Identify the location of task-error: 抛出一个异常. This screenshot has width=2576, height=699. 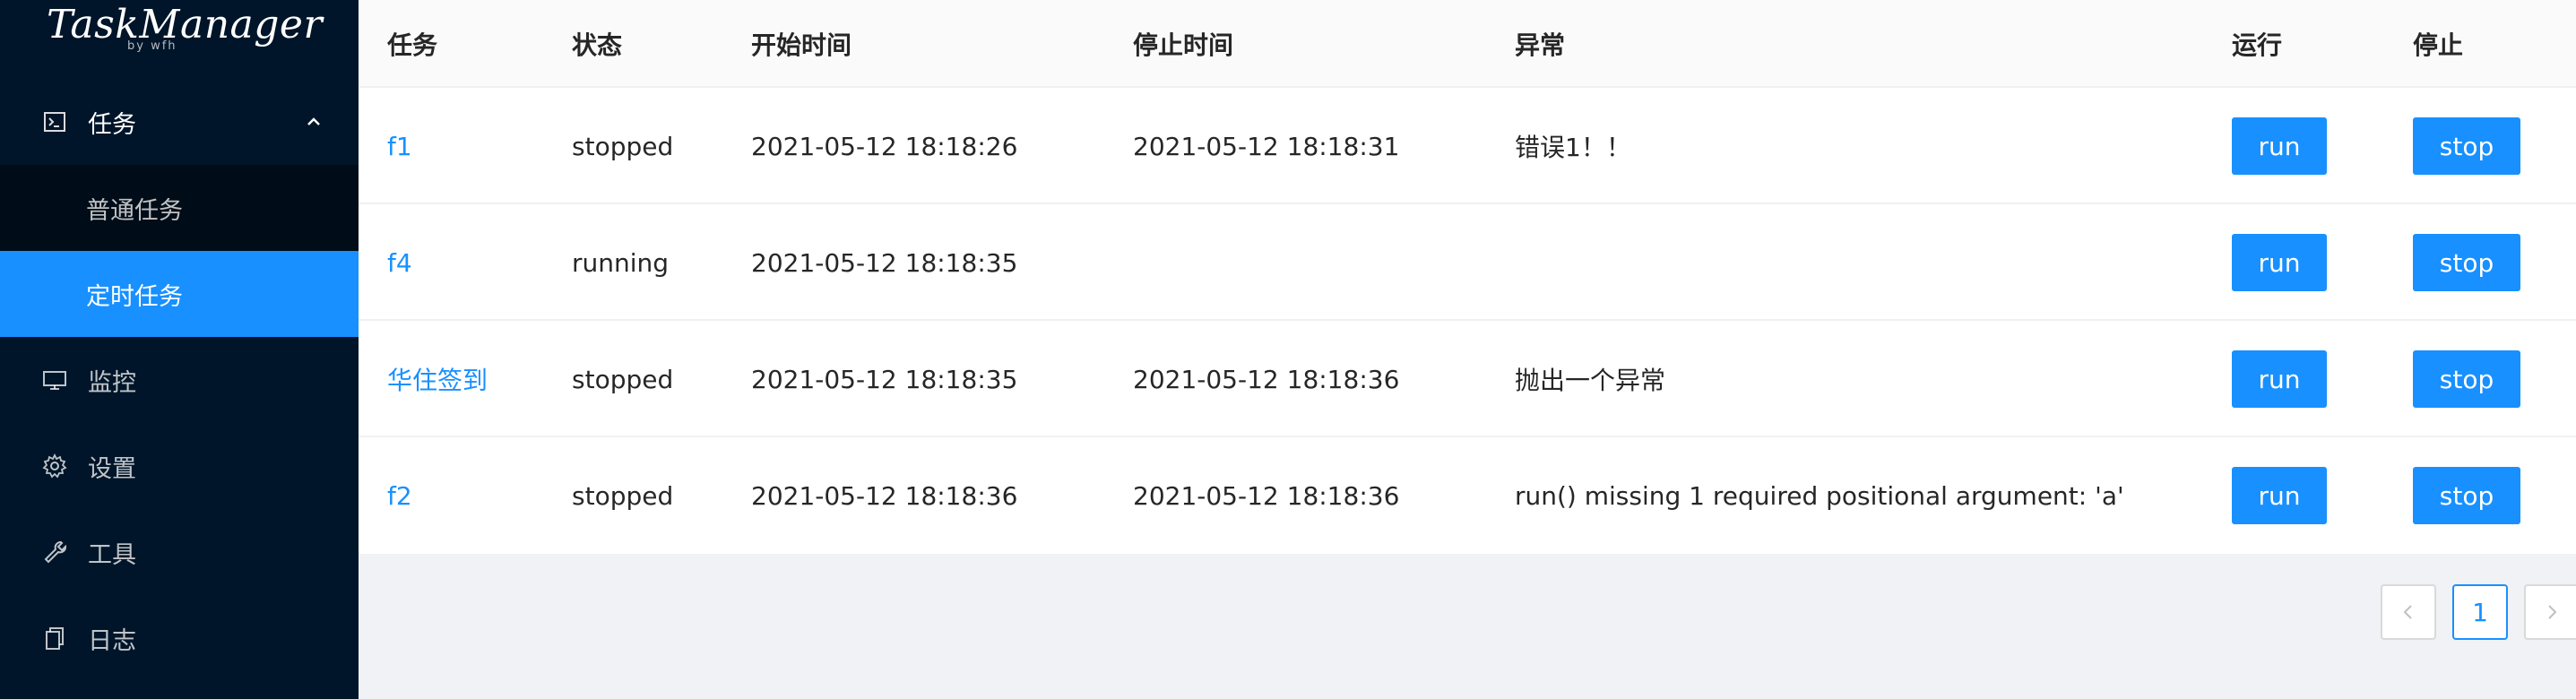
(1590, 380).